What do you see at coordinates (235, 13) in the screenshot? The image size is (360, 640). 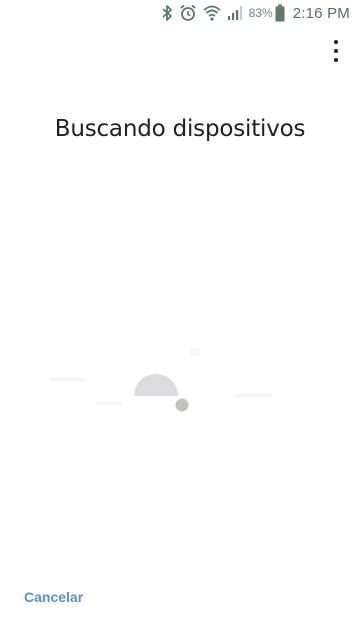 I see `signal-icon` at bounding box center [235, 13].